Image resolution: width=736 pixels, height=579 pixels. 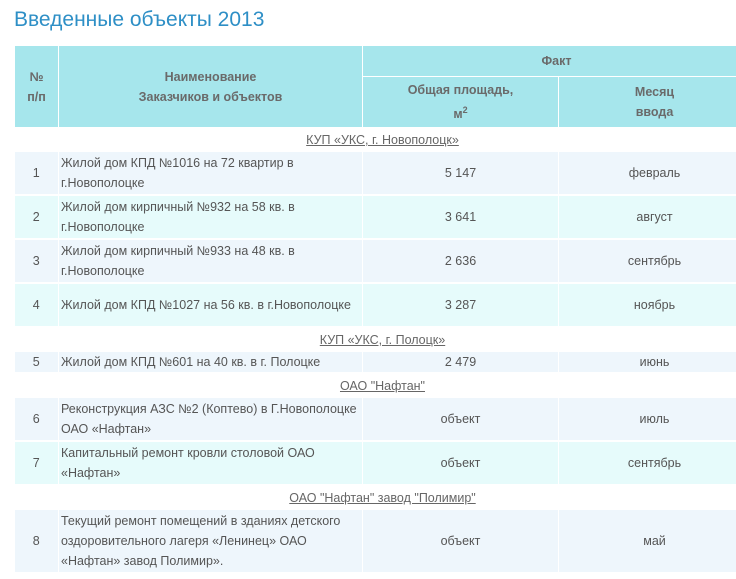 I want to click on header-num: № п/п, so click(x=36, y=86).